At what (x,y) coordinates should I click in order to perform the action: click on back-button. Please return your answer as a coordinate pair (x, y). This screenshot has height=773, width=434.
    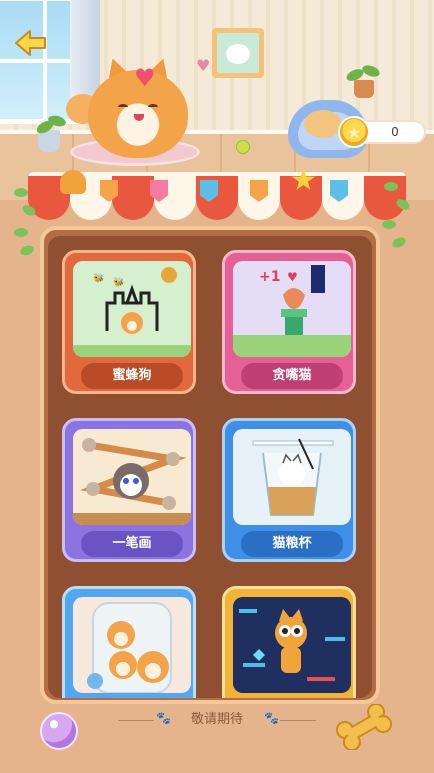
    Looking at the image, I should click on (31, 43).